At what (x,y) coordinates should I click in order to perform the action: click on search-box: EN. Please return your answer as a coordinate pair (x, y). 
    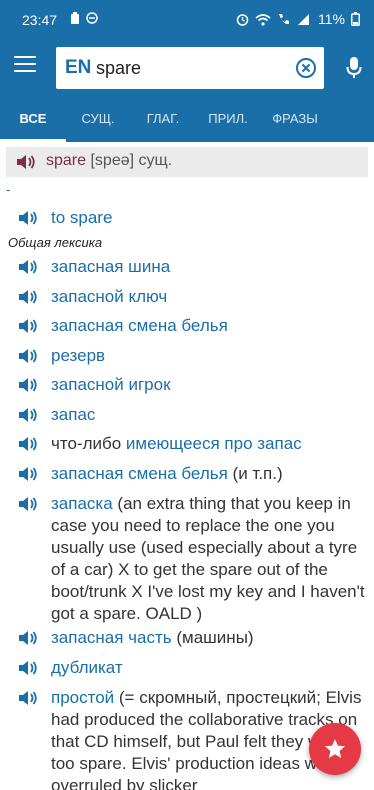
    Looking at the image, I should click on (190, 68).